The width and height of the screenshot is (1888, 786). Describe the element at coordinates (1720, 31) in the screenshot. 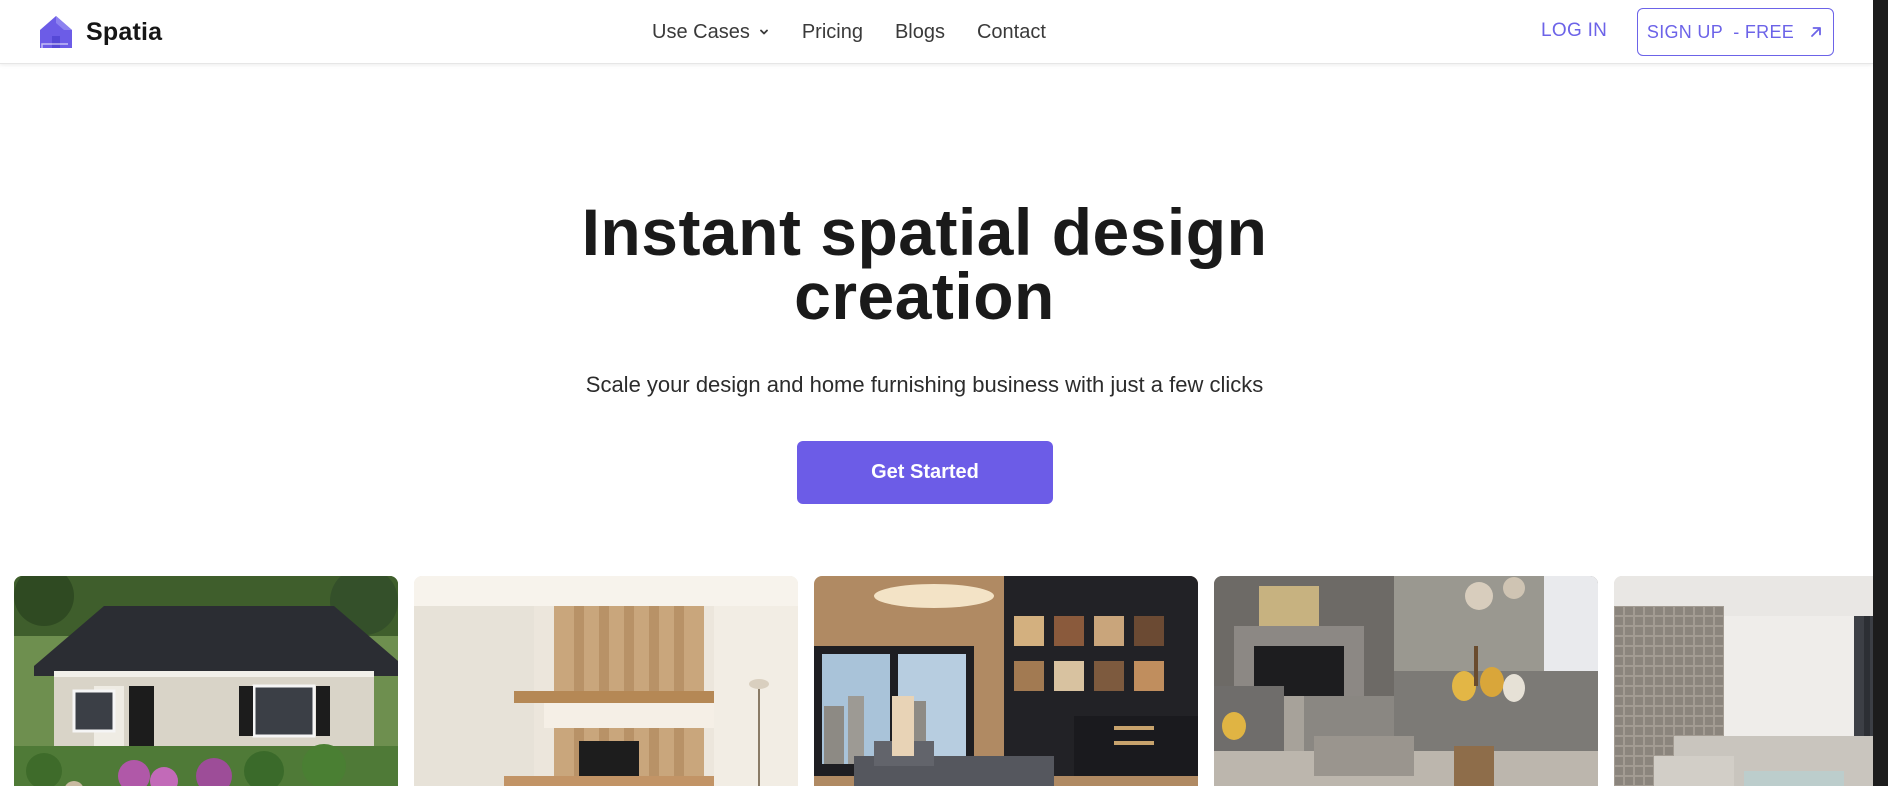

I see `signup-label: SIGN UP - FREE` at that location.